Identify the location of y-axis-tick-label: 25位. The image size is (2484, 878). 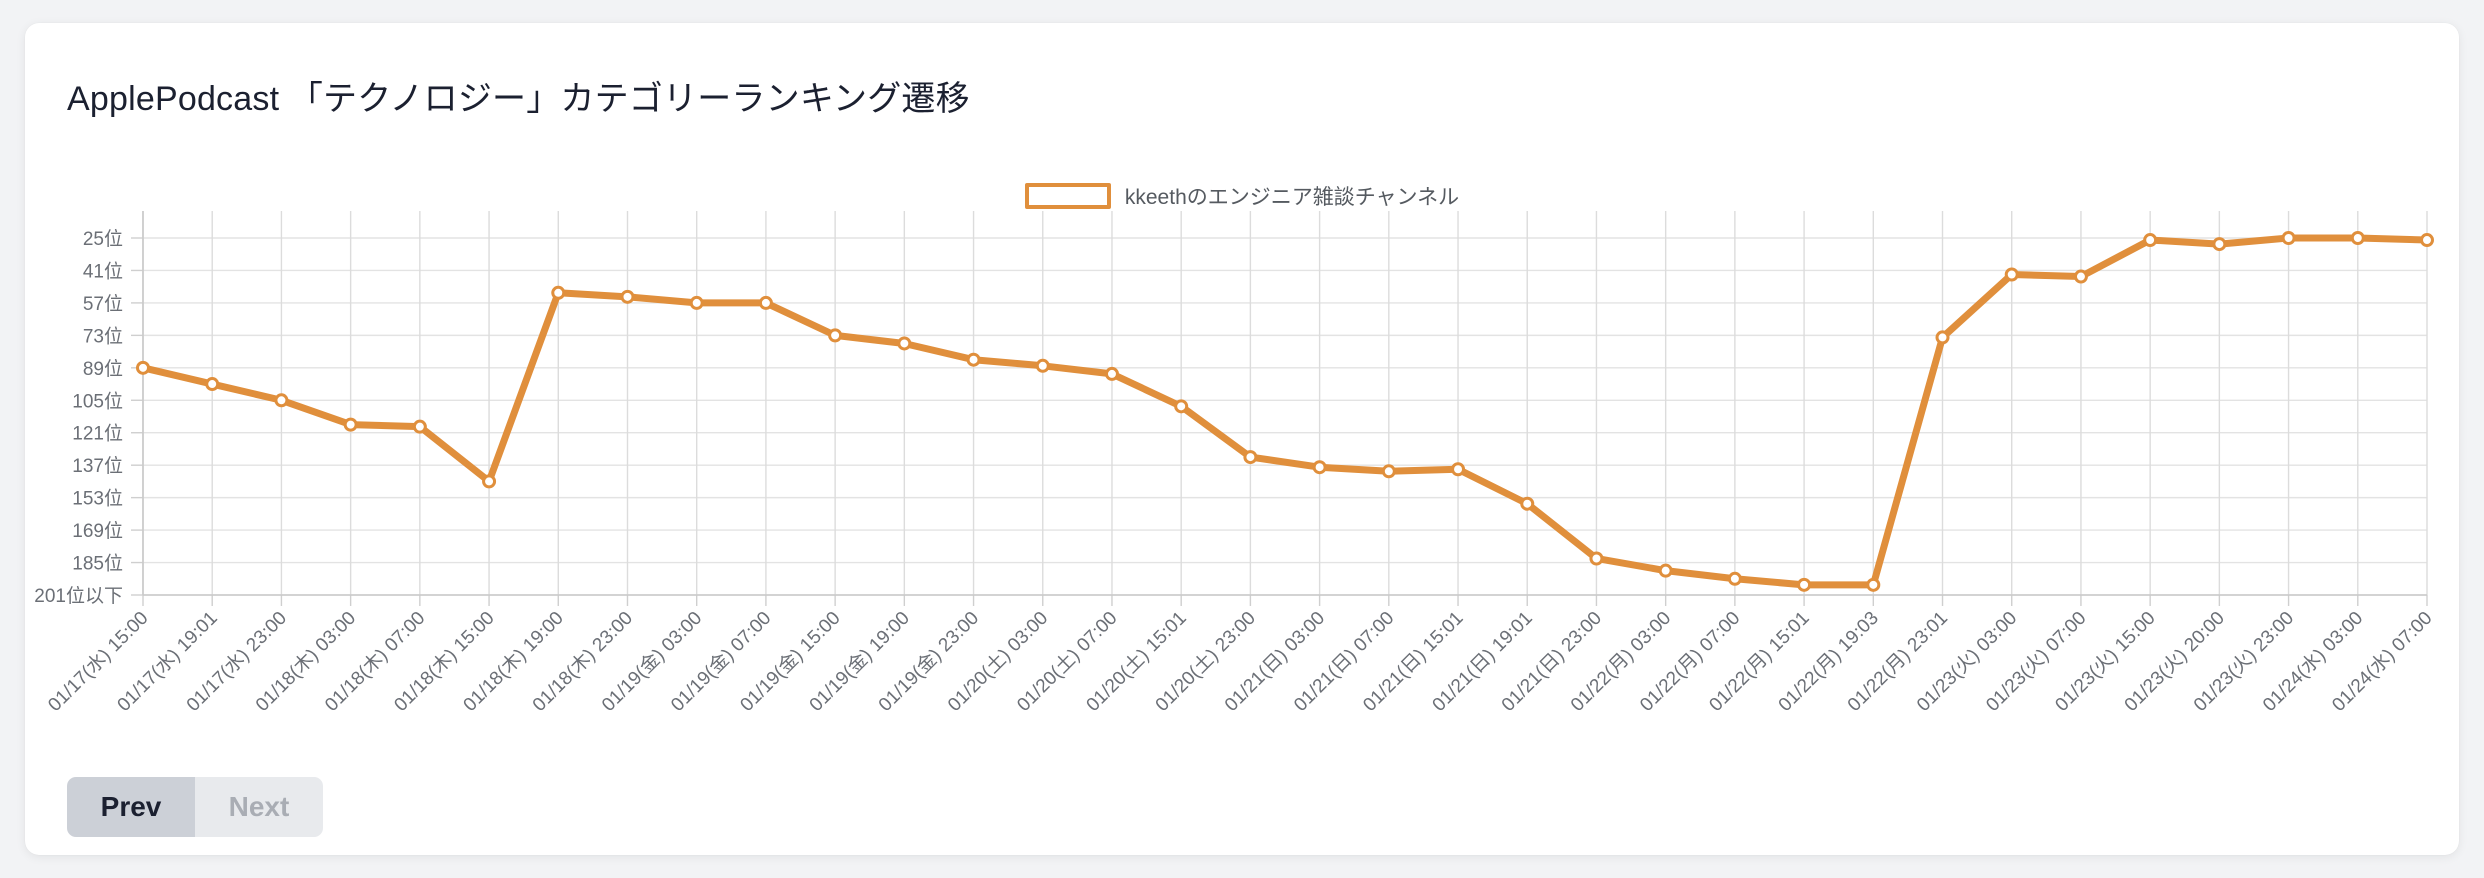
(103, 239).